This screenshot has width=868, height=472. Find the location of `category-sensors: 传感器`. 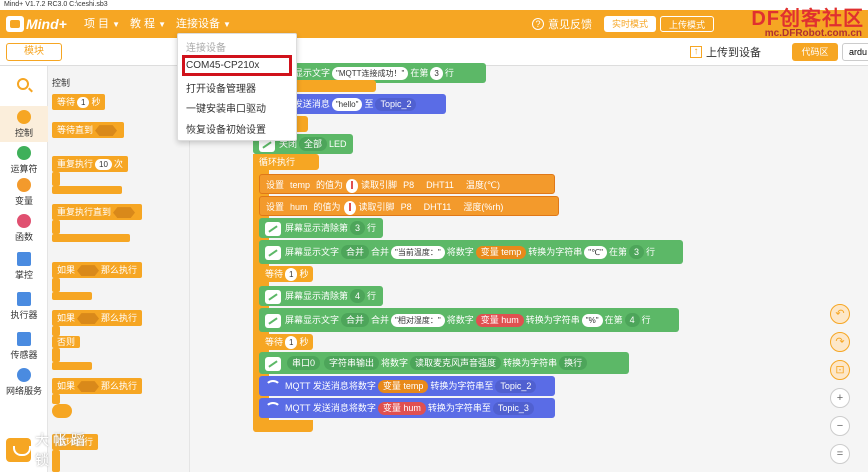

category-sensors: 传感器 is located at coordinates (24, 346).